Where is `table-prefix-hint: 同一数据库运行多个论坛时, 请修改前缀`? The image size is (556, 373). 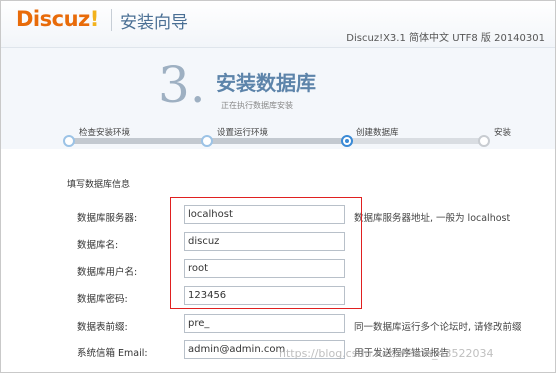 table-prefix-hint: 同一数据库运行多个论坛时, 请修改前缀 is located at coordinates (438, 327).